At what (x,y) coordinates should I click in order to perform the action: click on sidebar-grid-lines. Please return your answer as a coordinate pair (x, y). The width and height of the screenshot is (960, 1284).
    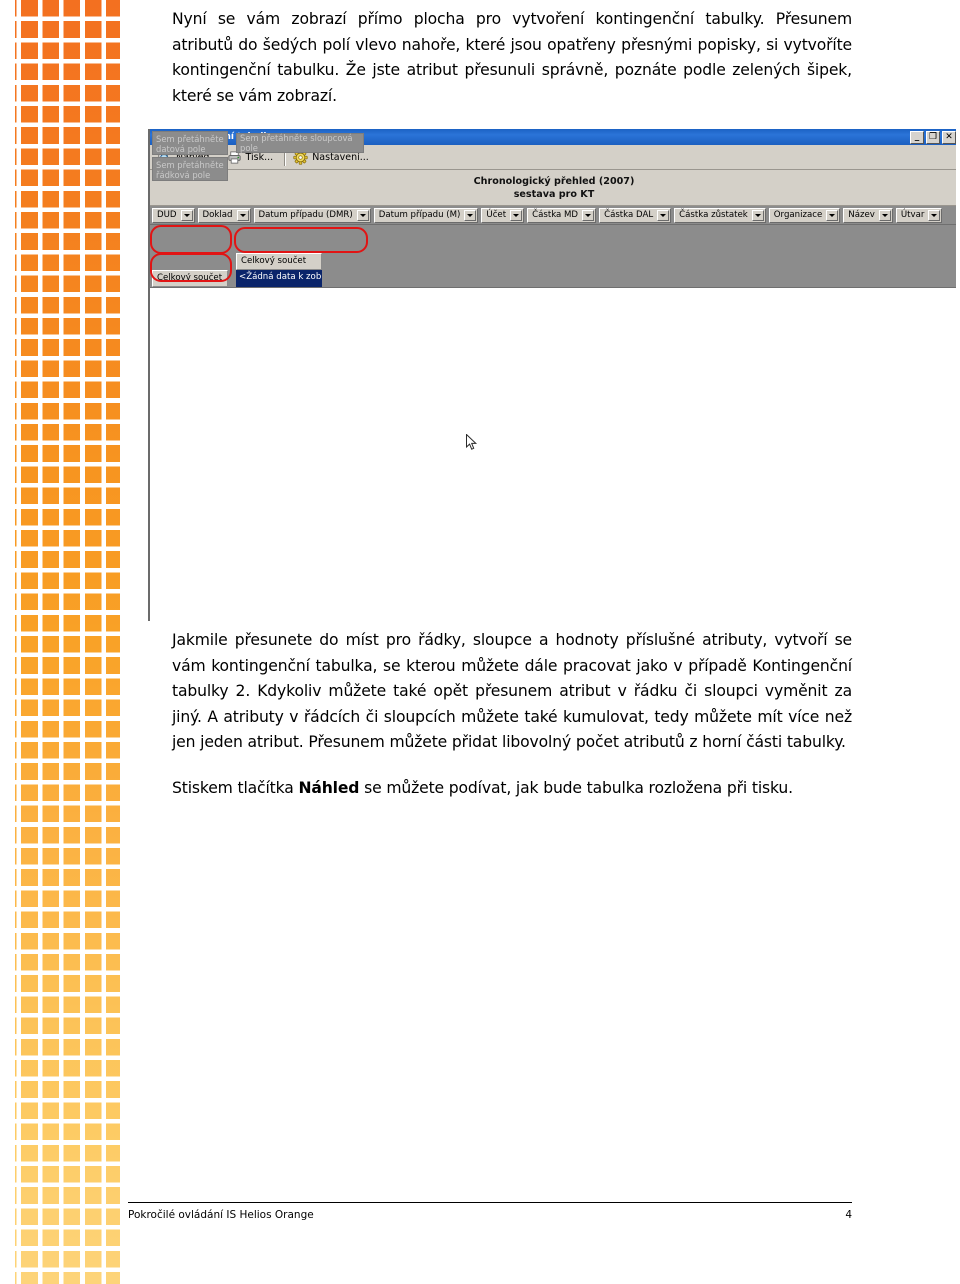
    Looking at the image, I should click on (62, 642).